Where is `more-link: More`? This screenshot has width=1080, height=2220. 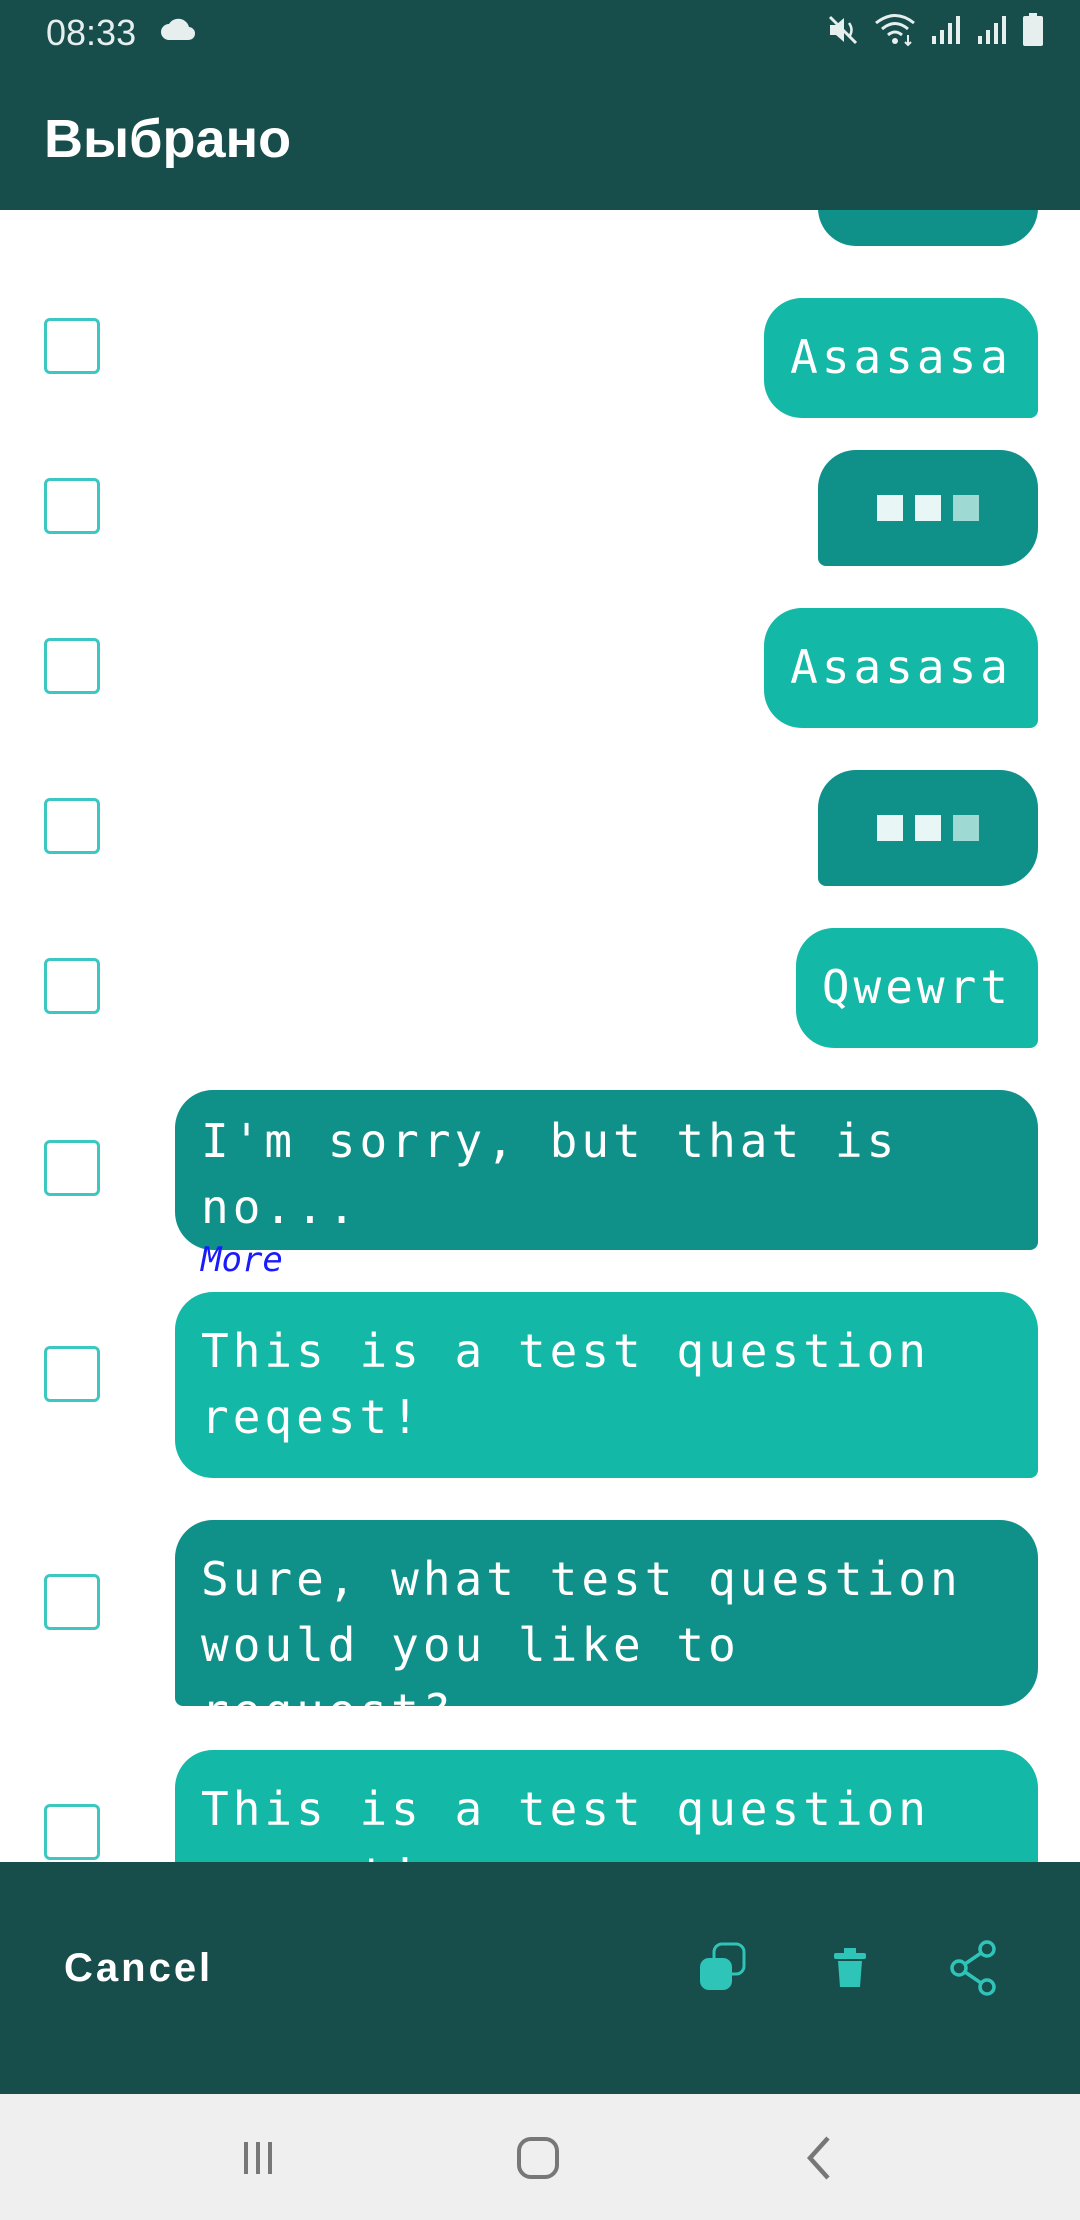
more-link: More is located at coordinates (606, 1260).